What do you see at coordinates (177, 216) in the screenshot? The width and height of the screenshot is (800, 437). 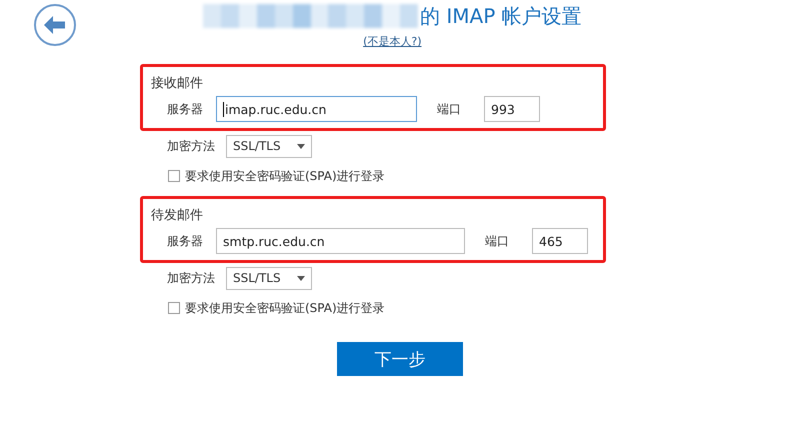 I see `section-heading: 待发邮件` at bounding box center [177, 216].